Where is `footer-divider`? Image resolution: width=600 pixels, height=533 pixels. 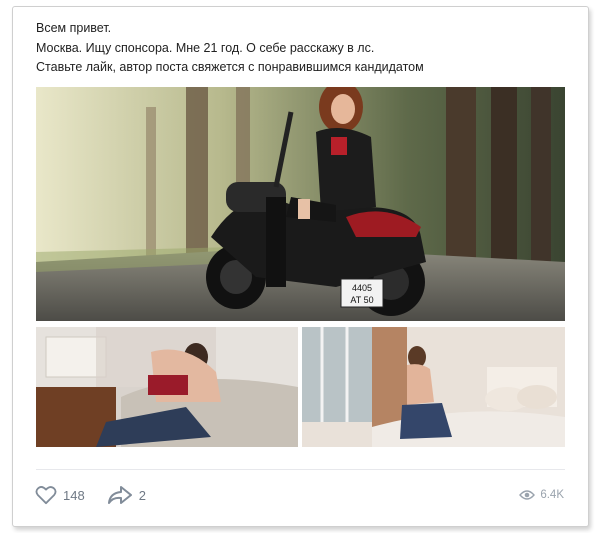
footer-divider is located at coordinates (300, 469).